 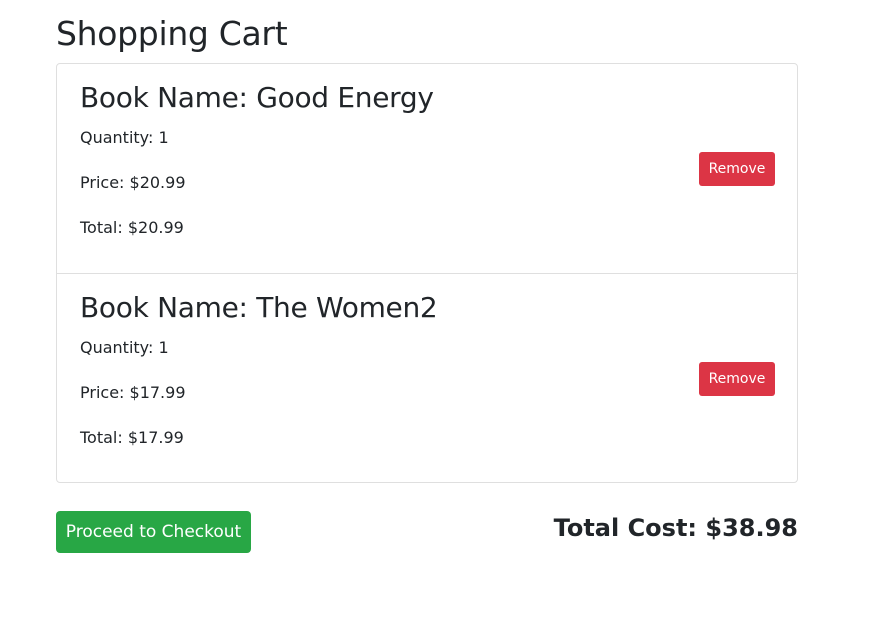 I want to click on book-name: Book Name: Good Energy, so click(x=257, y=97).